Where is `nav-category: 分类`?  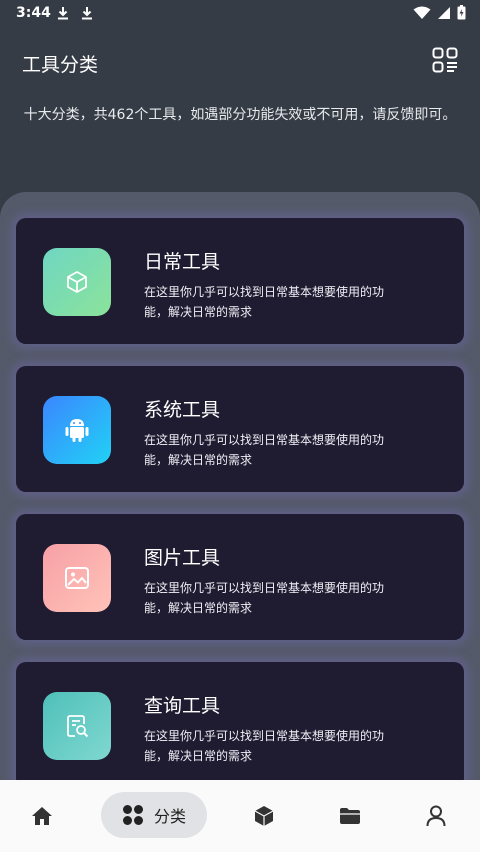 nav-category: 分类 is located at coordinates (154, 815).